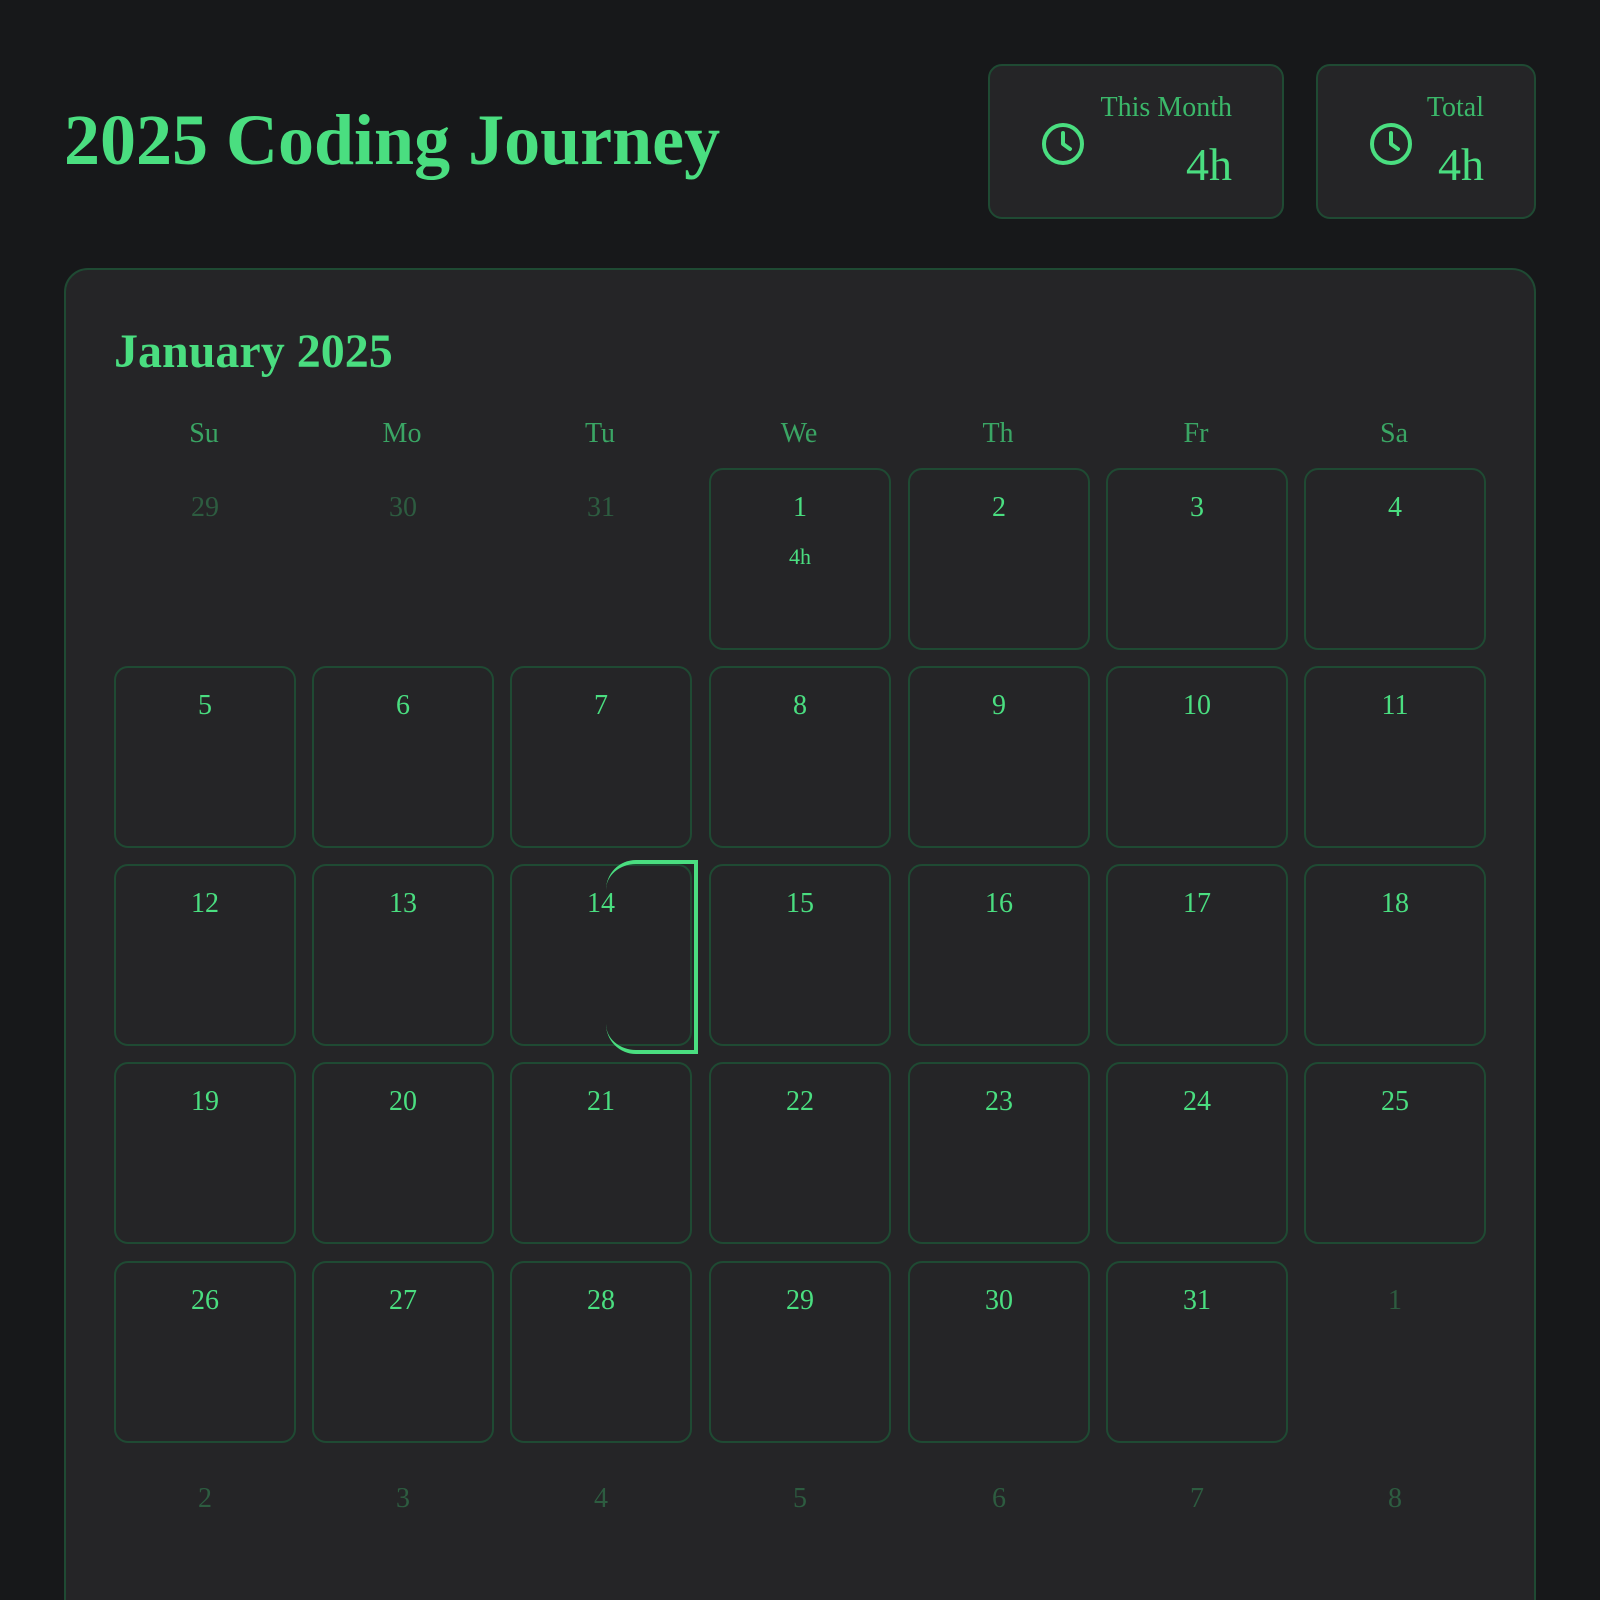  Describe the element at coordinates (999, 1529) in the screenshot. I see `calendar-day-outside: 6` at that location.